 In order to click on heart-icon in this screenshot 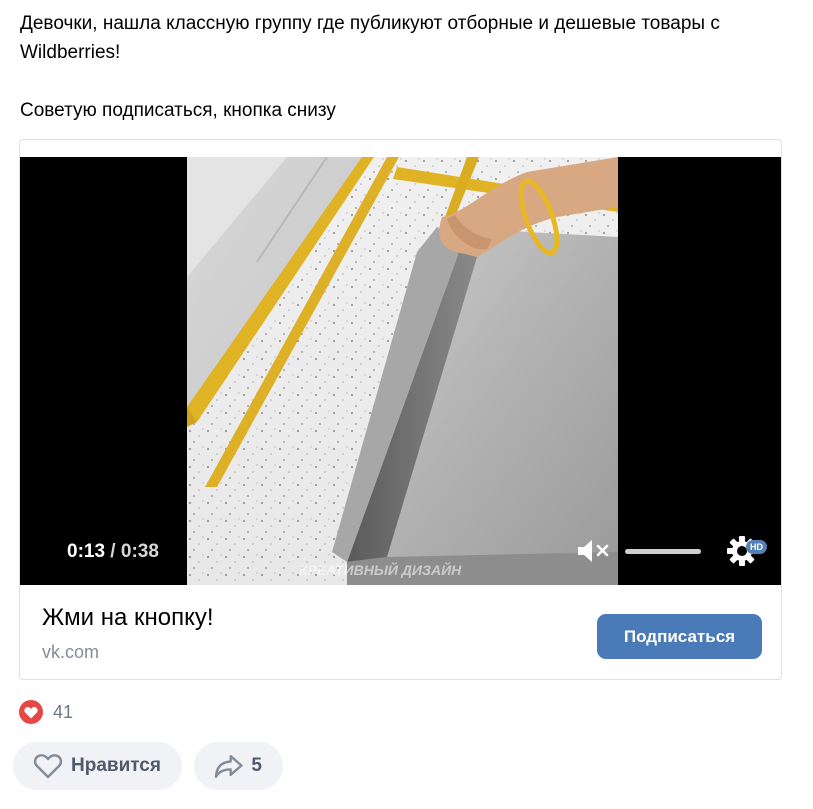, I will do `click(31, 712)`.